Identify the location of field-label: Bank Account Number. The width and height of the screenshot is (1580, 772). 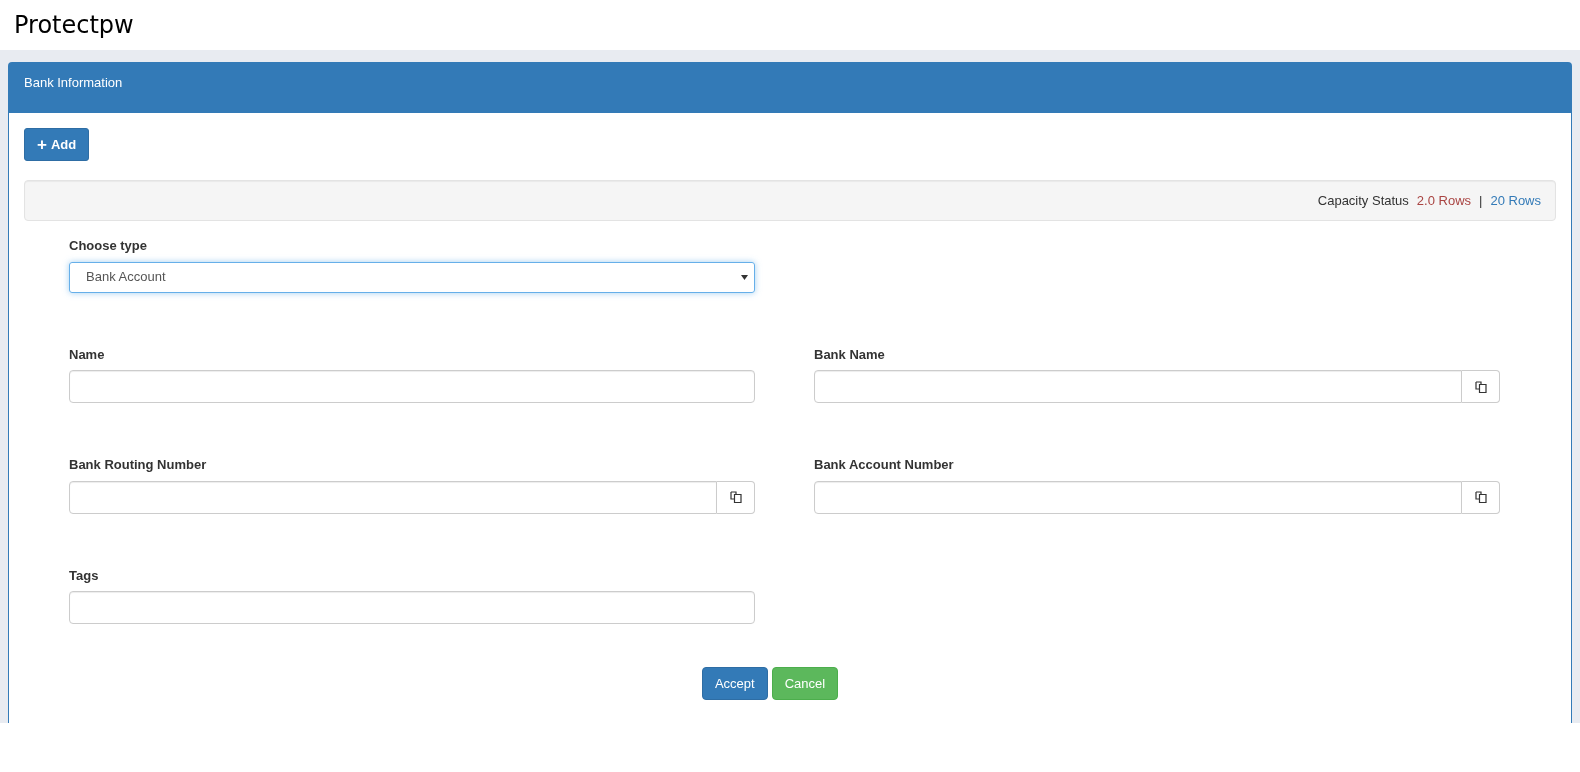
(884, 465).